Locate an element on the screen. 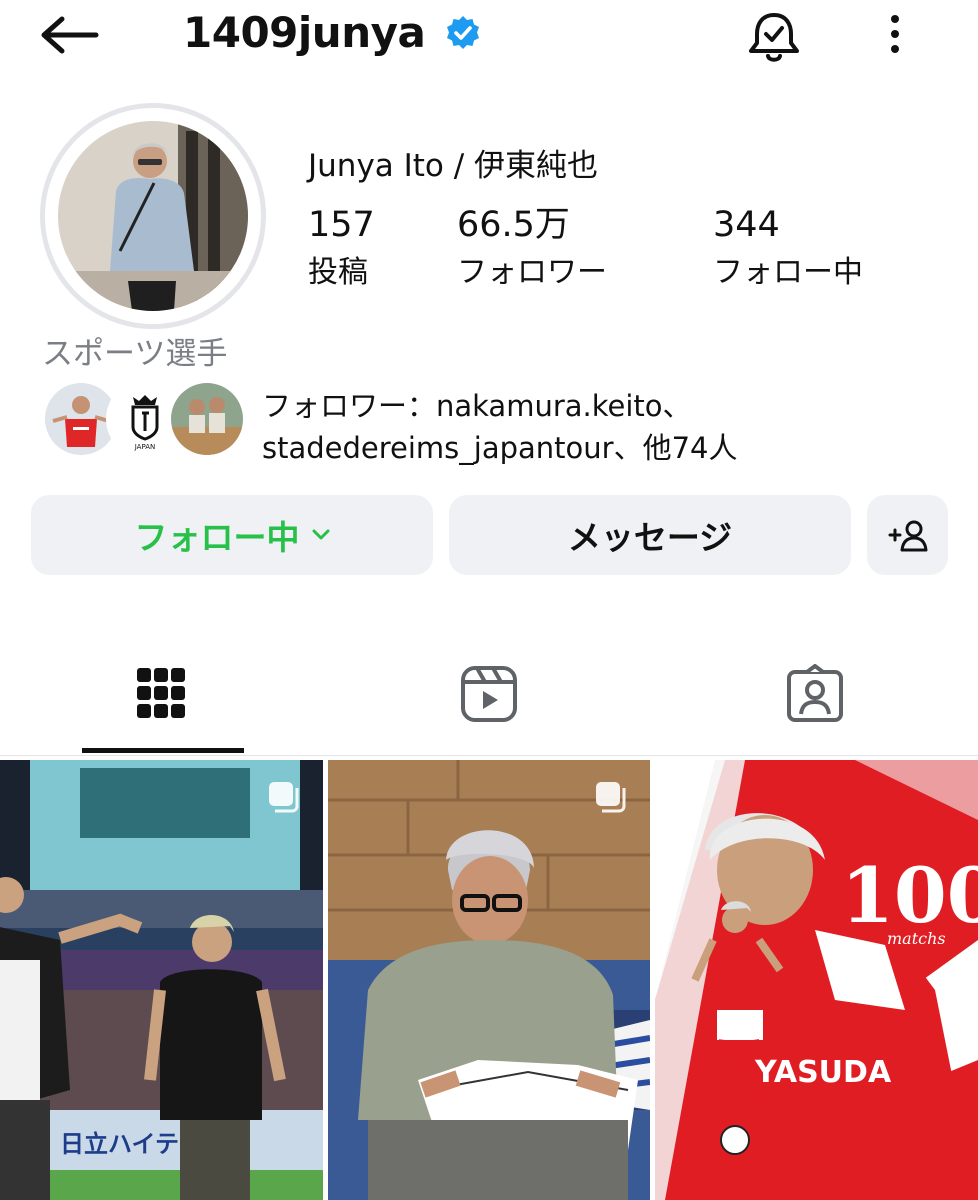  svg-text: YASUDA is located at coordinates (823, 1072).